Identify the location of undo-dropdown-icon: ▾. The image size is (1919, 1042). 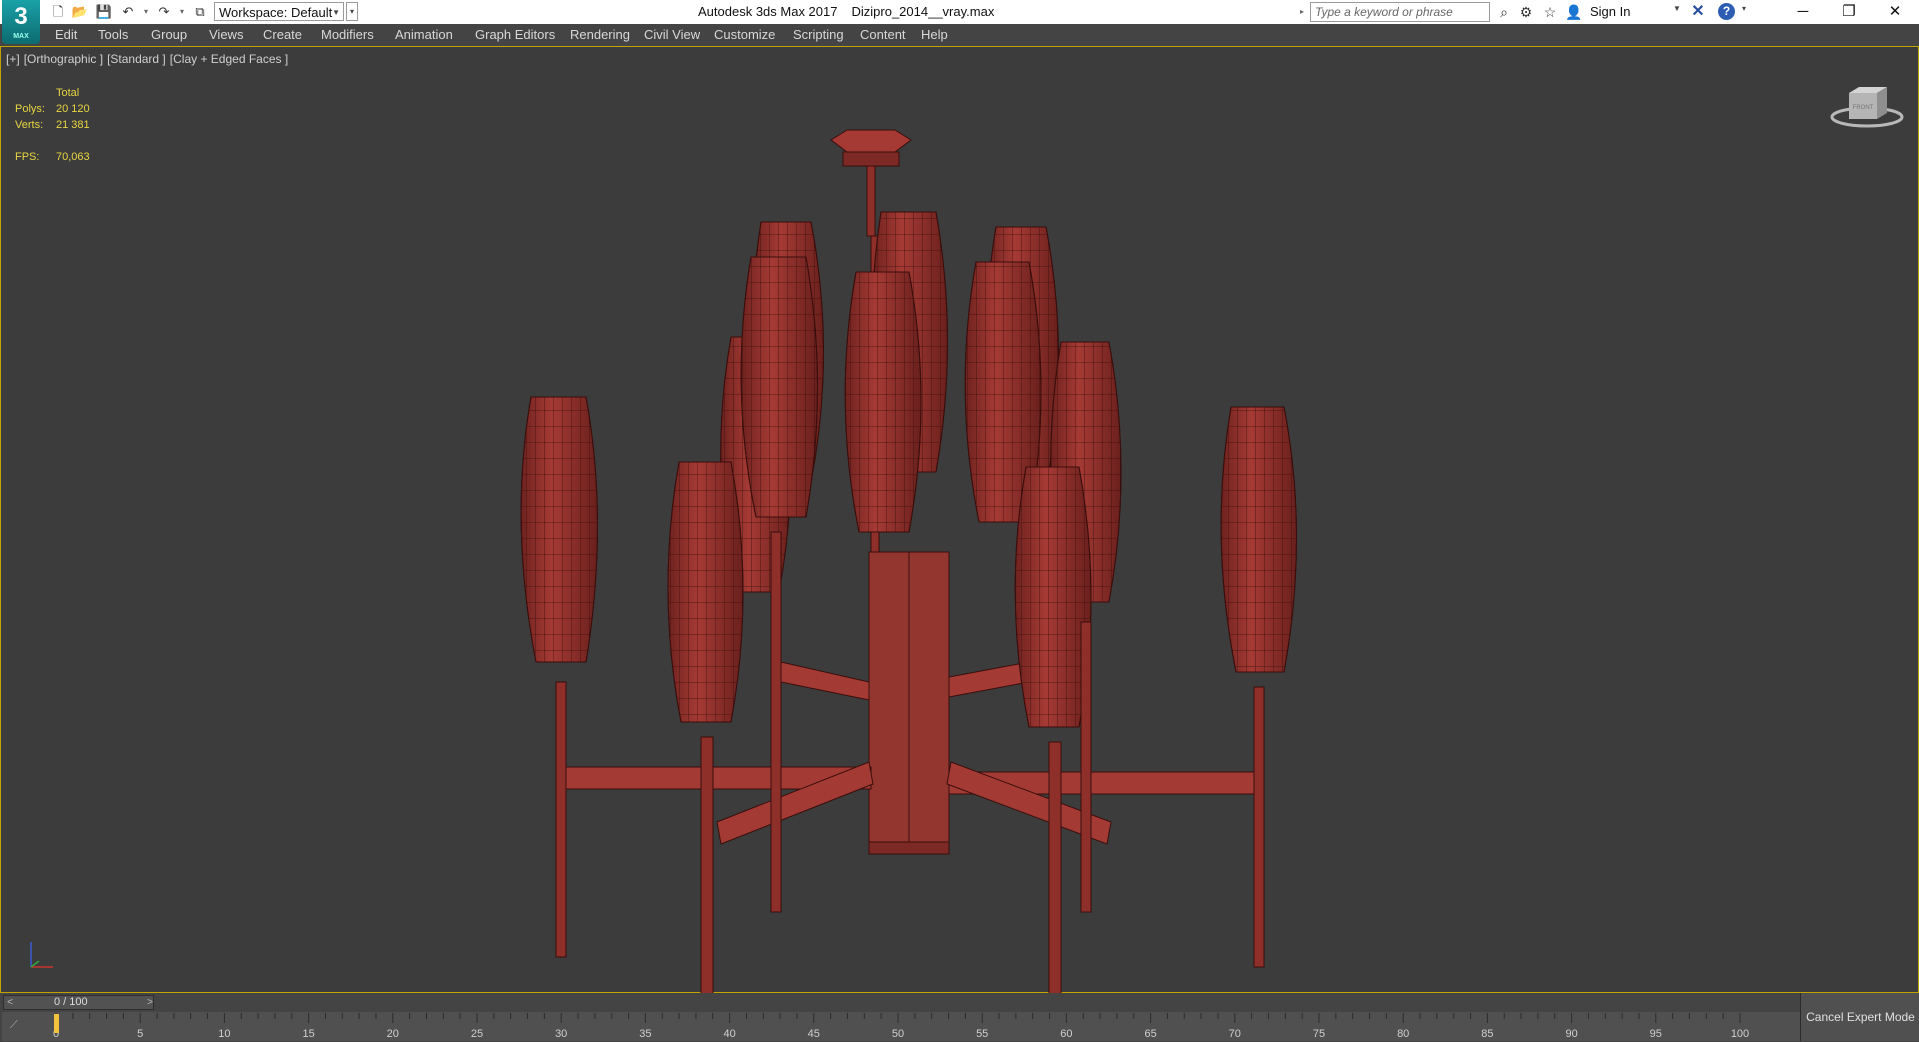
(146, 12).